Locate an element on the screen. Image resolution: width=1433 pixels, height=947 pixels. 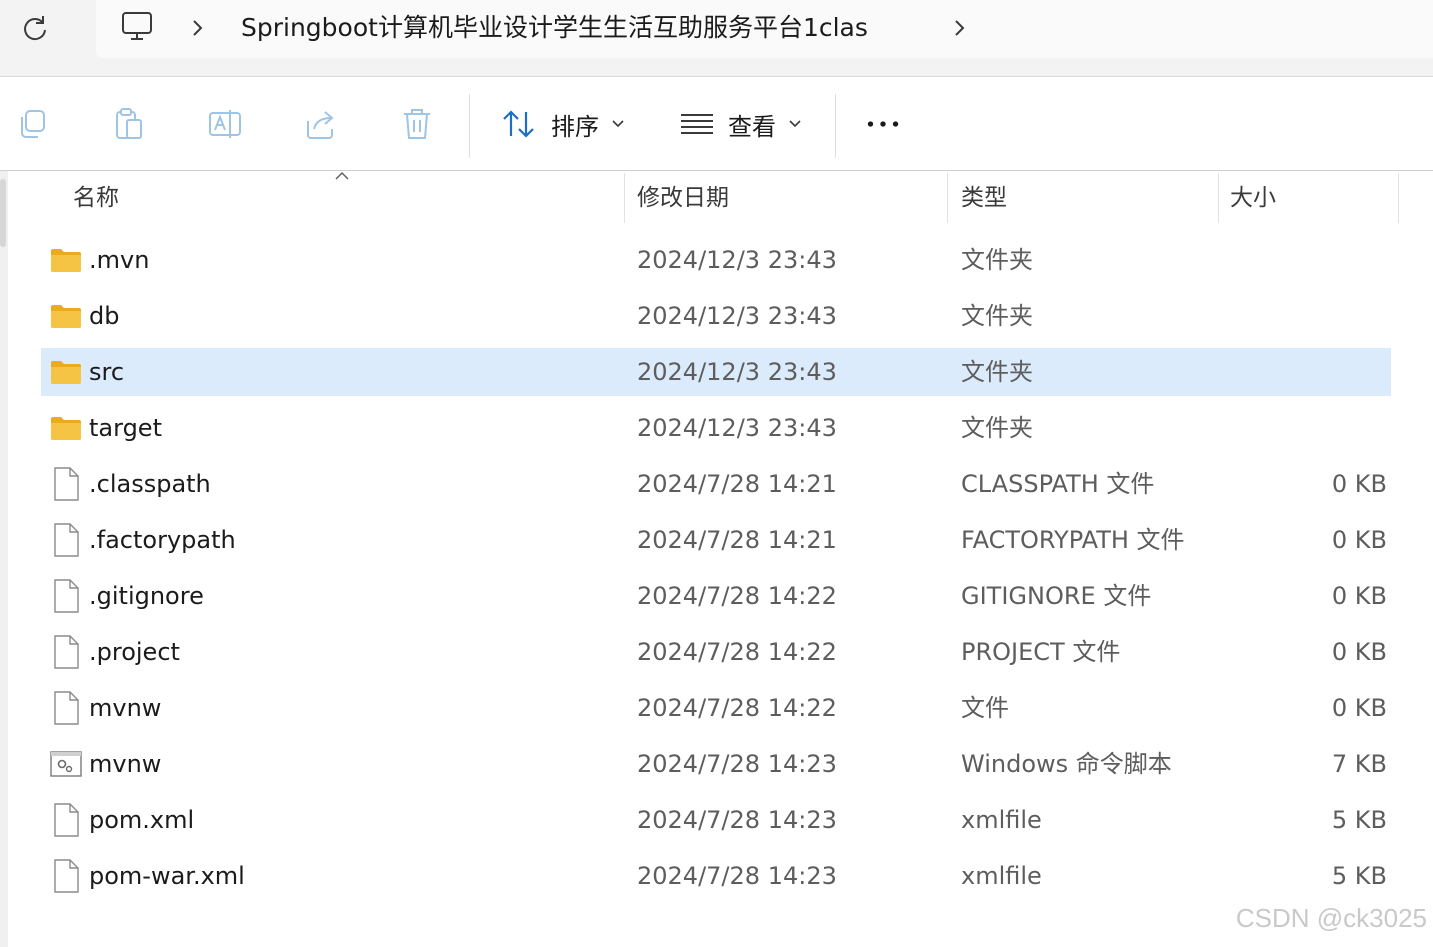
scrollbar-thumb is located at coordinates (3, 213).